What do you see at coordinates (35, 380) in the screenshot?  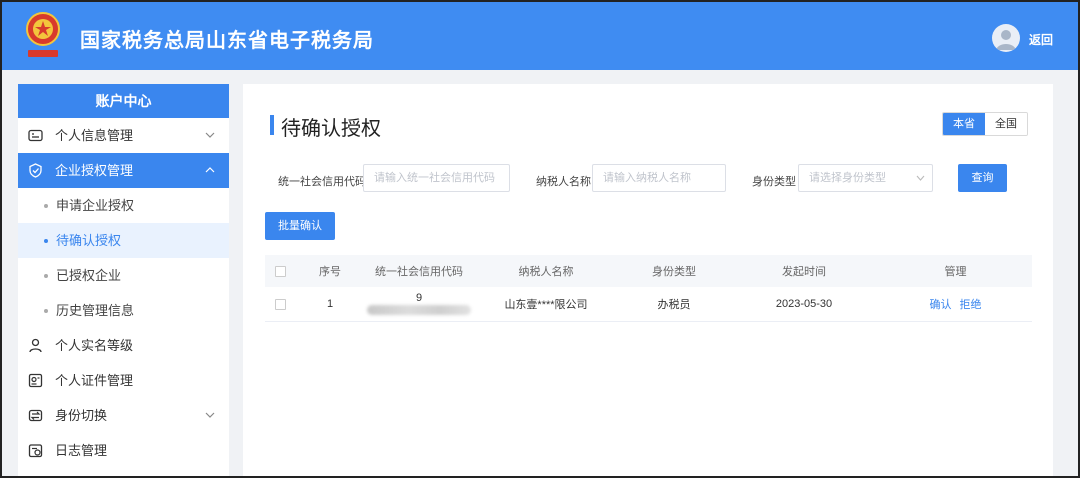 I see `certificate-icon` at bounding box center [35, 380].